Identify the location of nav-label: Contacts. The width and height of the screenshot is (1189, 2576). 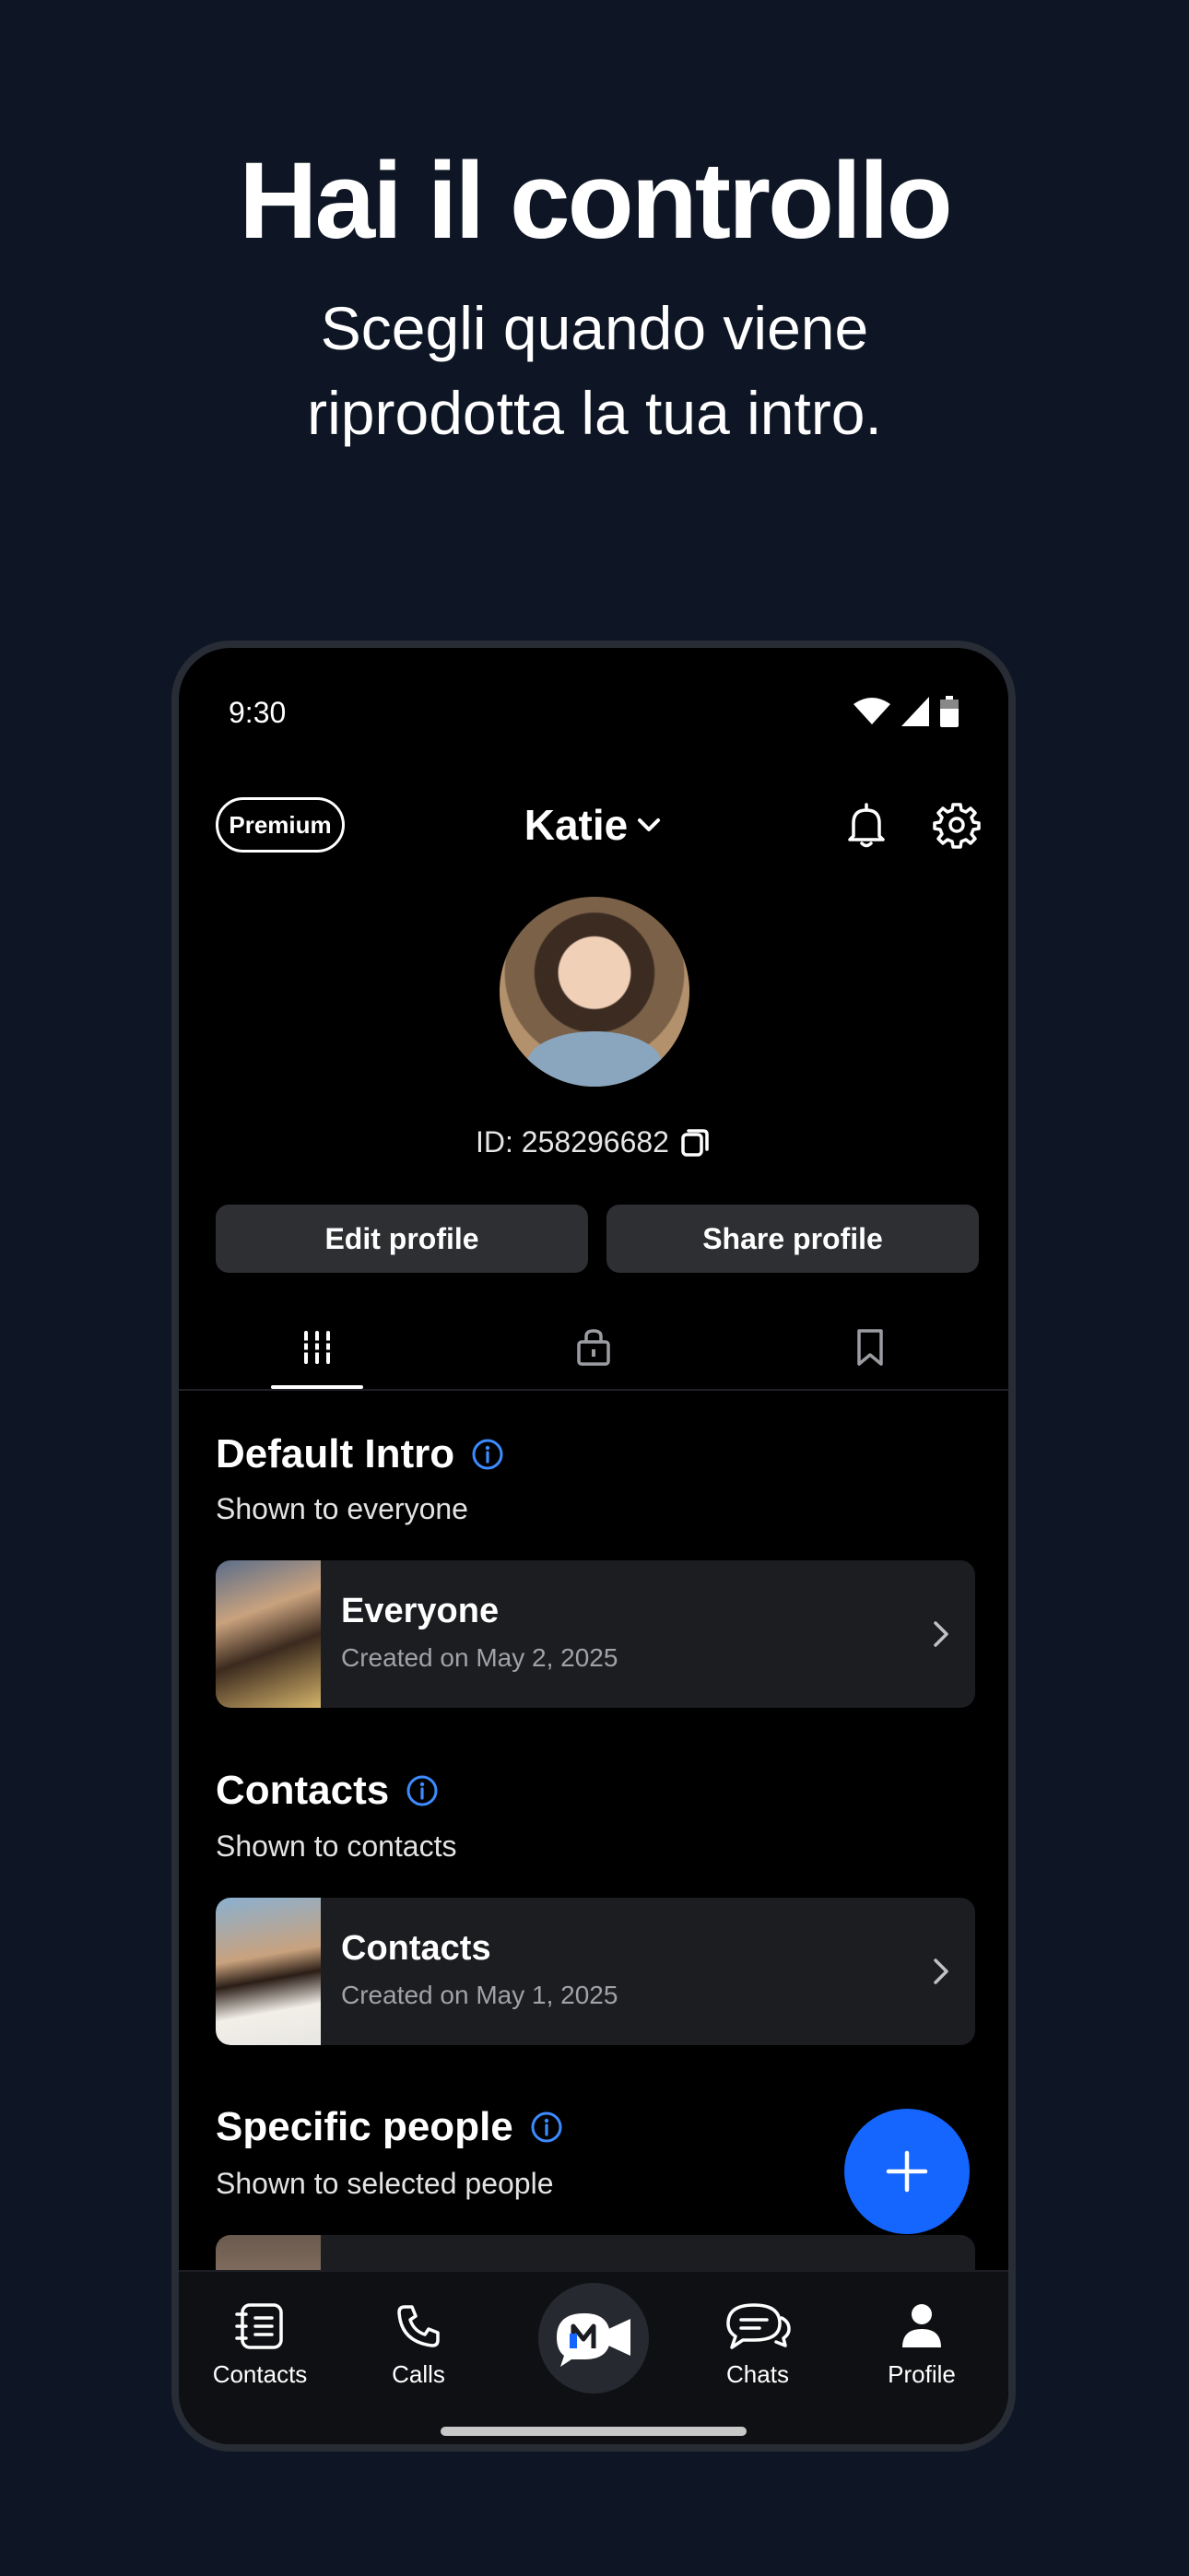
(260, 2374).